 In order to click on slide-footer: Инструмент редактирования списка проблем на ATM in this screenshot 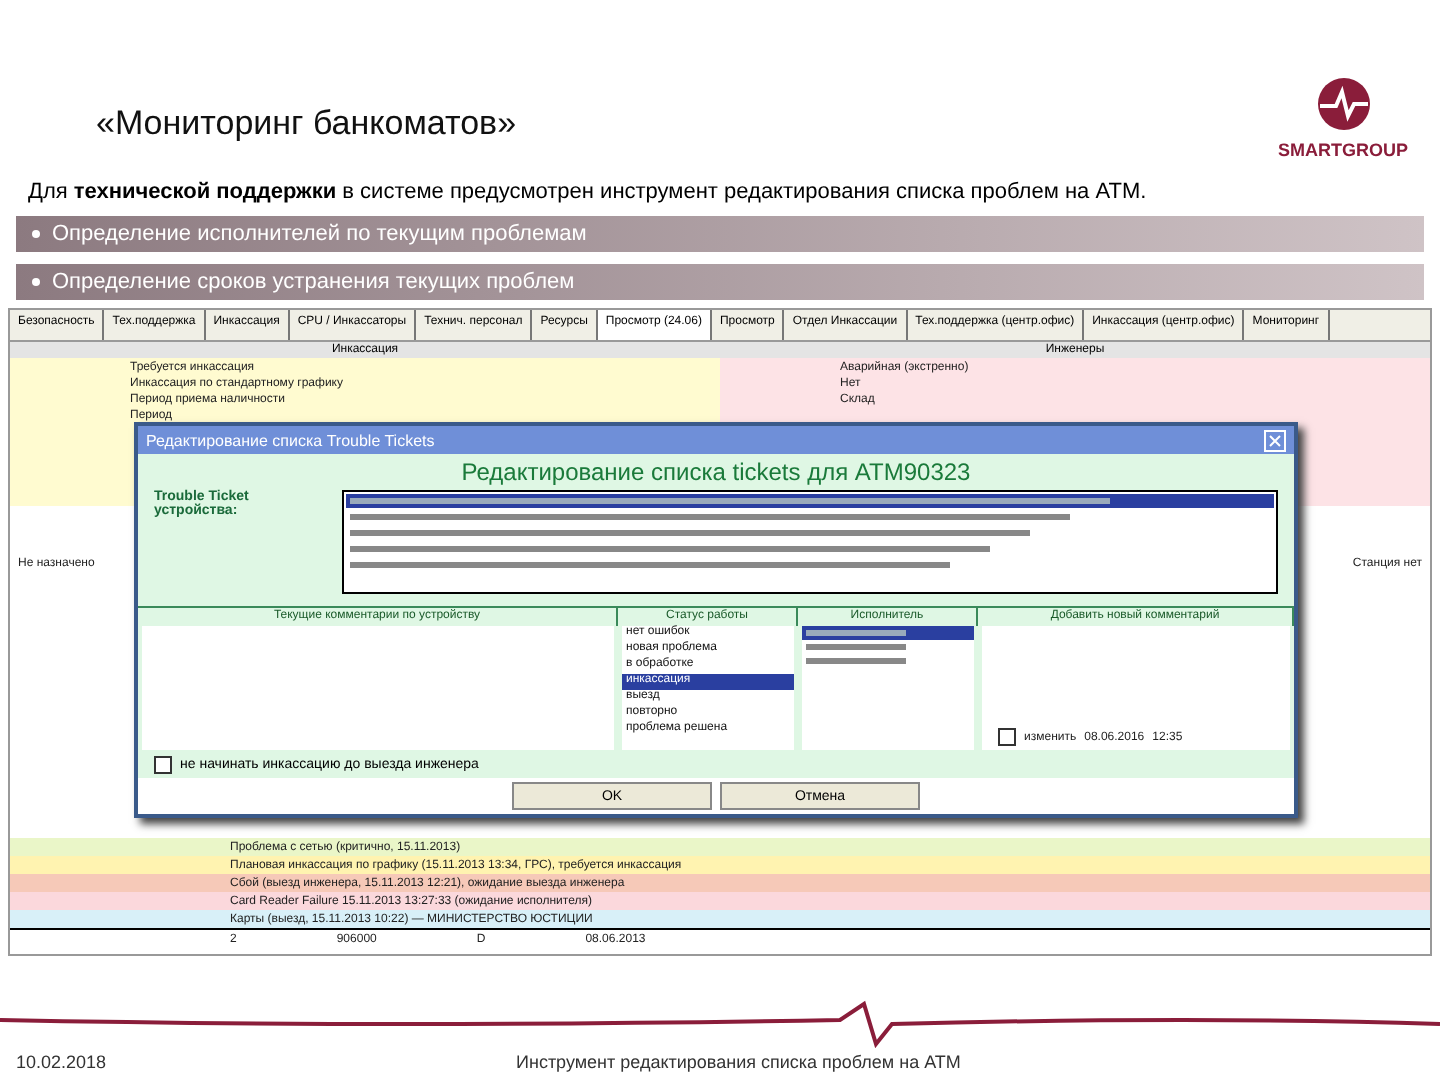, I will do `click(738, 1062)`.